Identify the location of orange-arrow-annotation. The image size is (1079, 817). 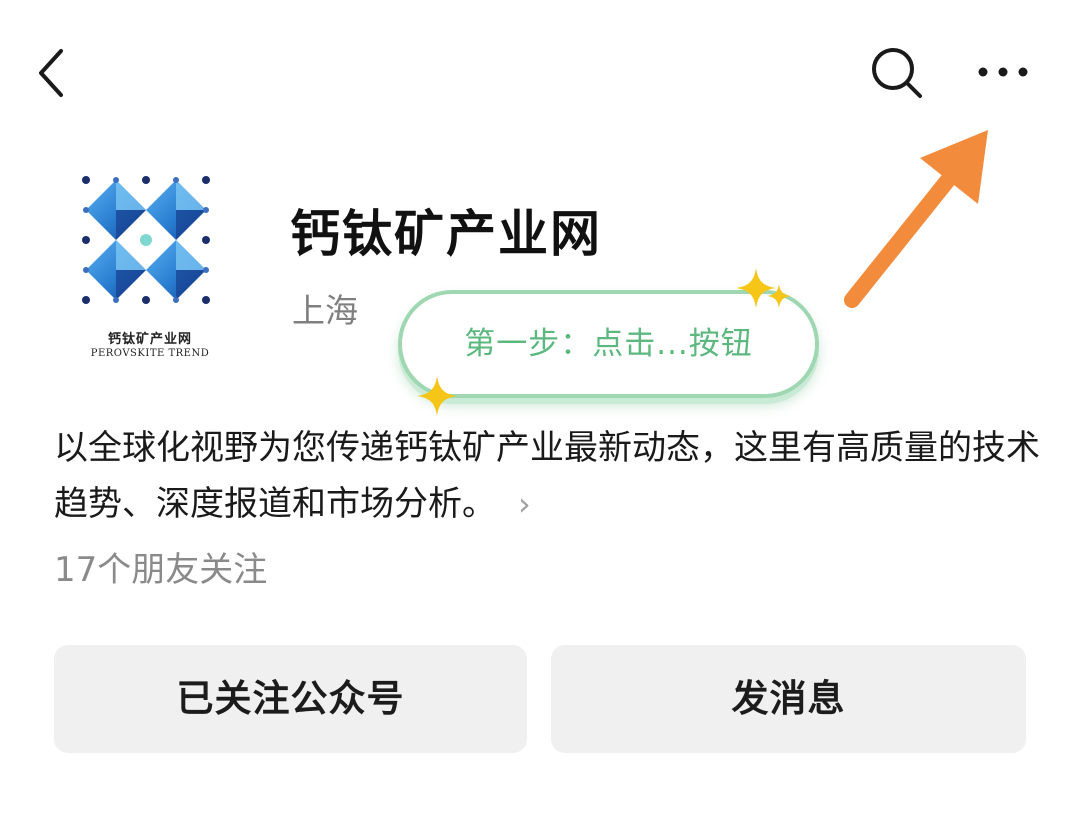
(916, 219).